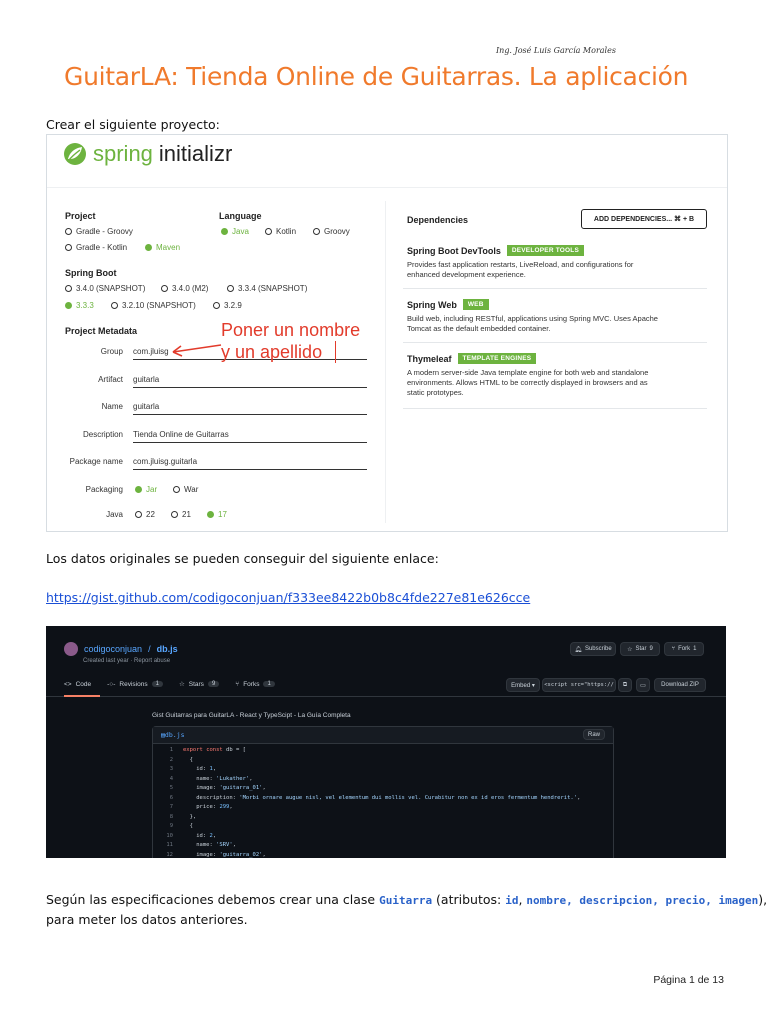 This screenshot has height=1024, width=768. What do you see at coordinates (133, 124) in the screenshot?
I see `intro-text: Crear el siguiente proyecto:` at bounding box center [133, 124].